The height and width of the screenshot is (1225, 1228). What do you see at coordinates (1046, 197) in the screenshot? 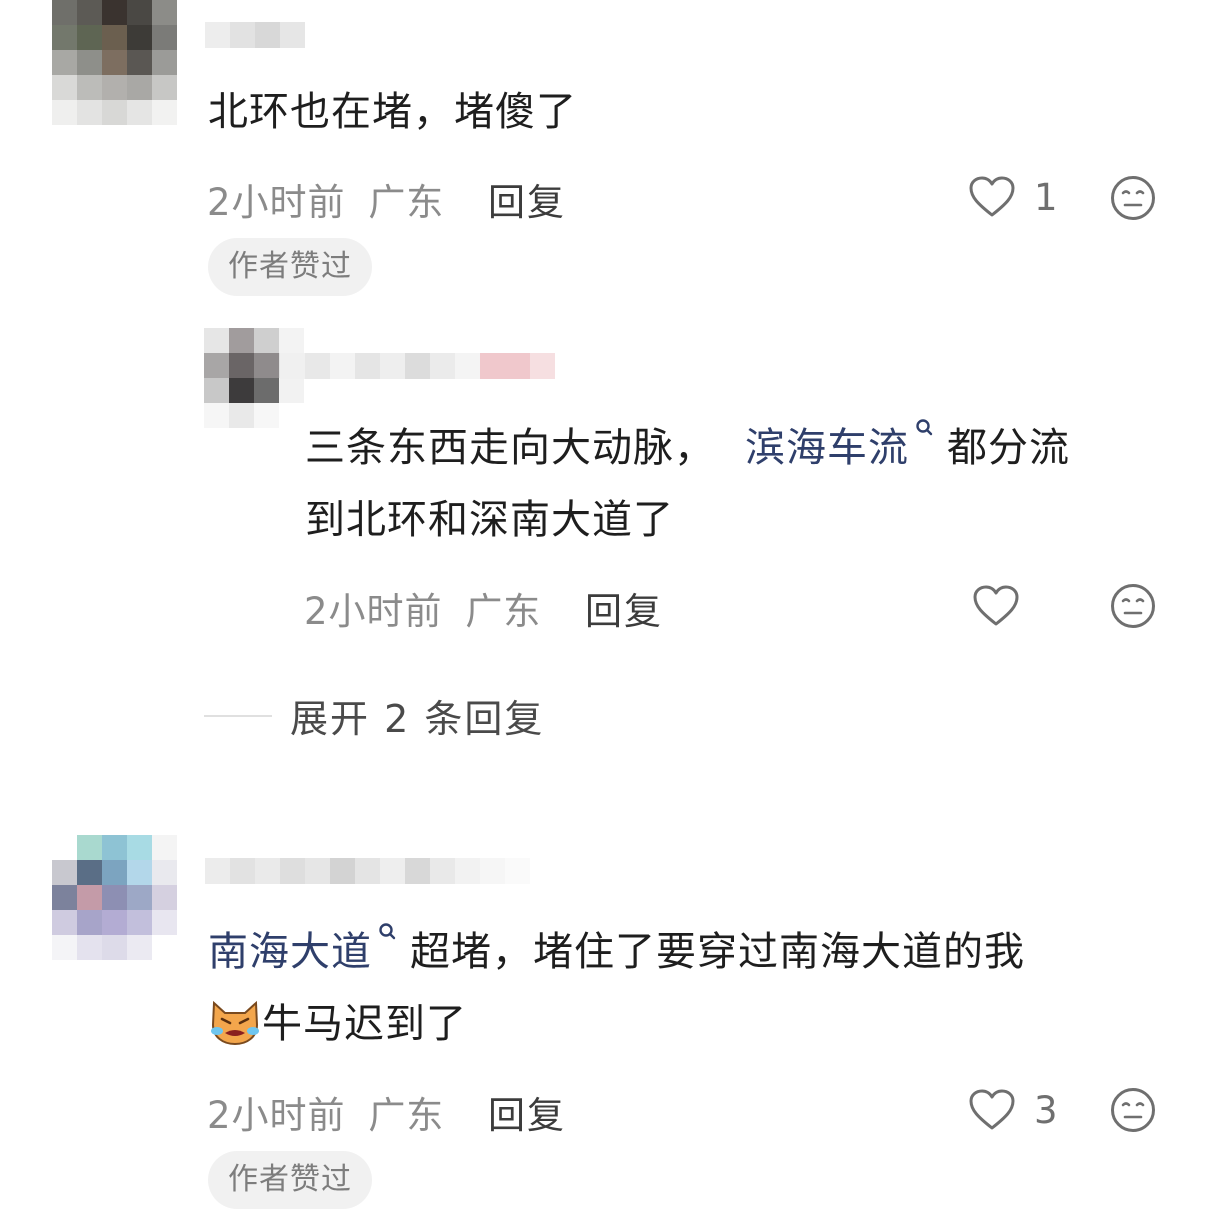
I see `like-count: 1` at bounding box center [1046, 197].